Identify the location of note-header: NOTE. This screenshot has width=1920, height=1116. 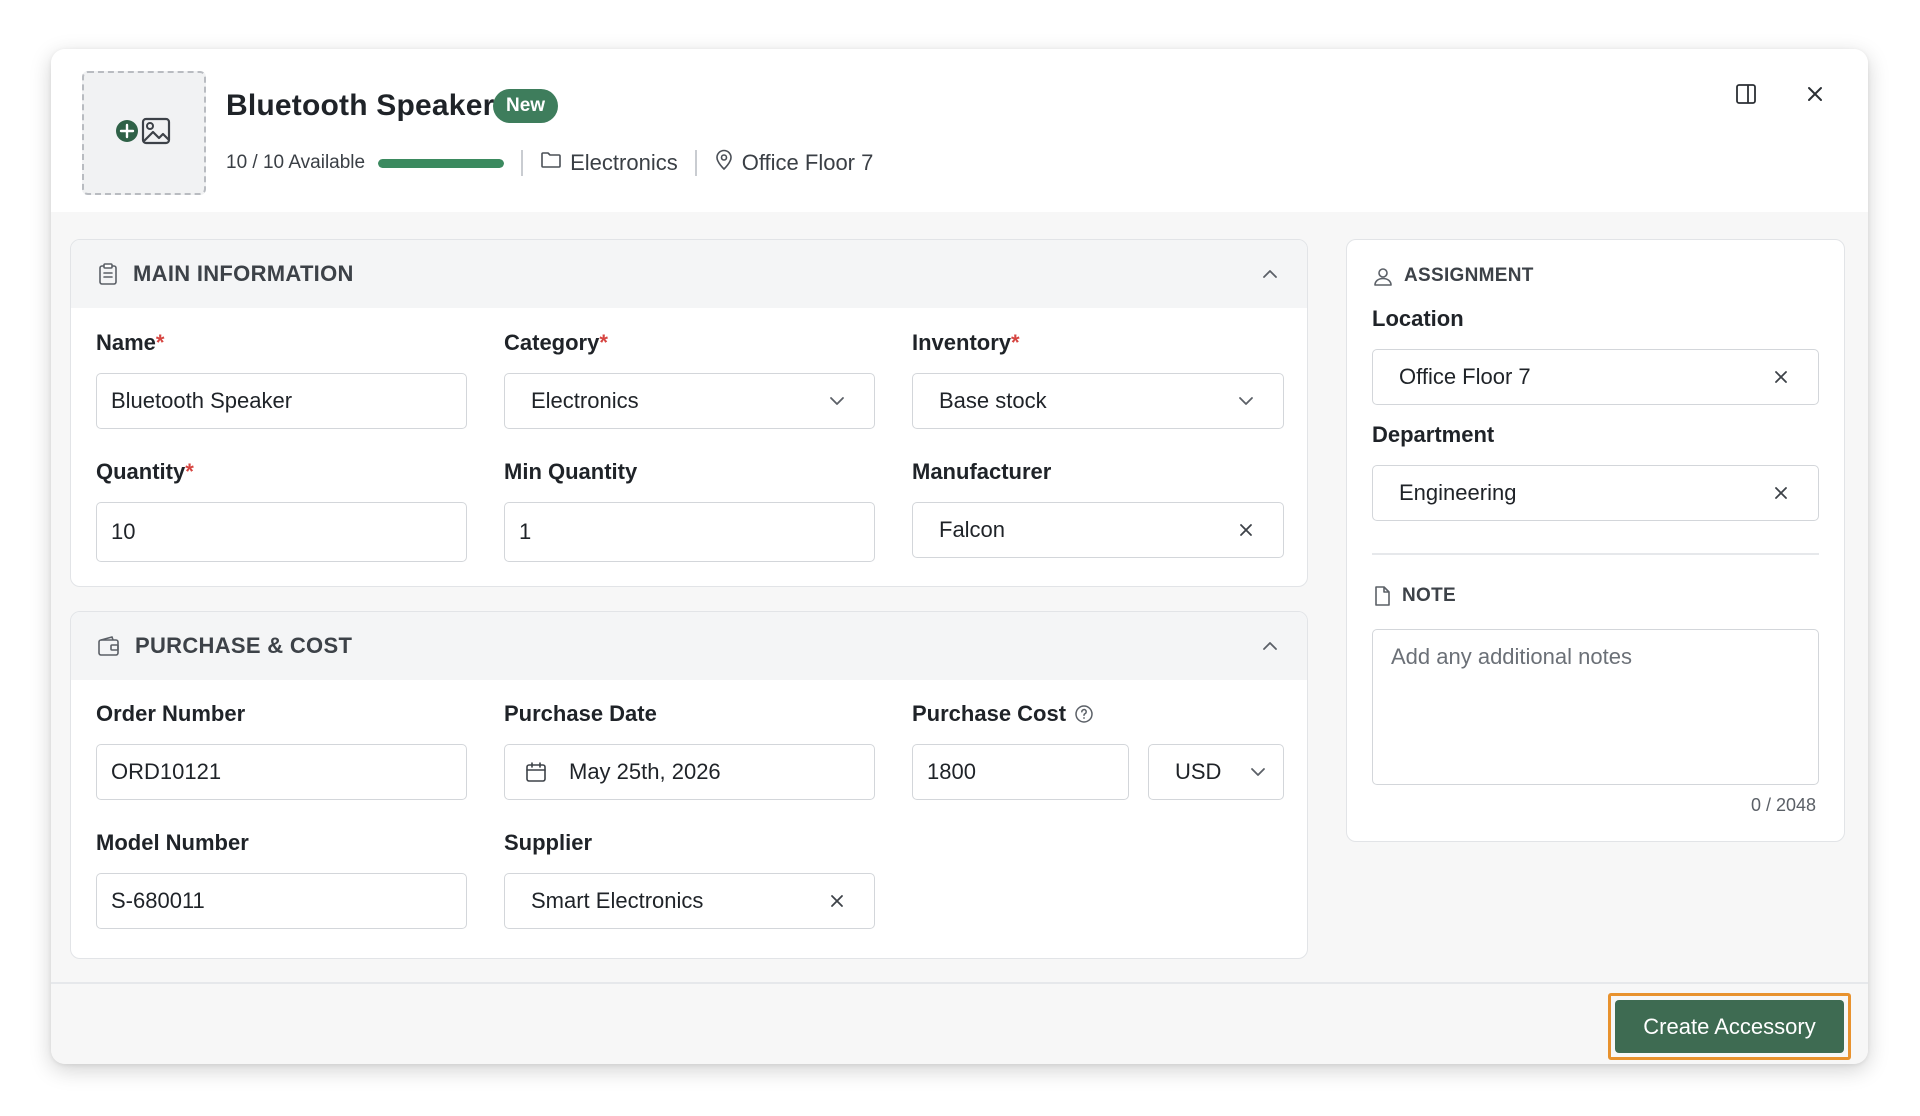
(1414, 596).